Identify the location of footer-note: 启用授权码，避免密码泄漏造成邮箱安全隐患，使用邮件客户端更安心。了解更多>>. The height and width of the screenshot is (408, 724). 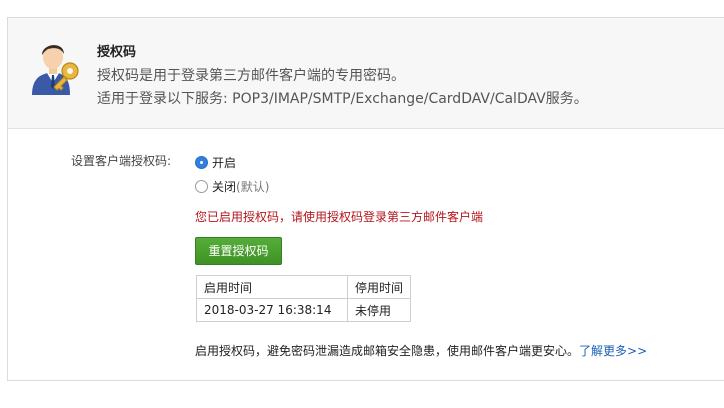
(421, 350).